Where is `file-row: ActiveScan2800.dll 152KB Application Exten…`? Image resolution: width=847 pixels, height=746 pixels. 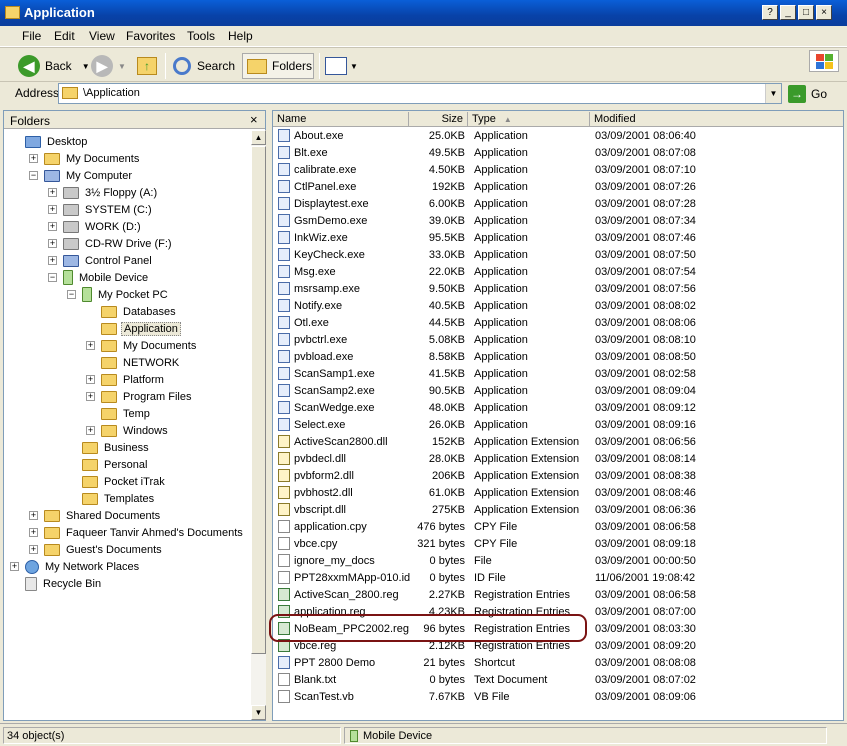 file-row: ActiveScan2800.dll 152KB Application Exten… is located at coordinates (558, 442).